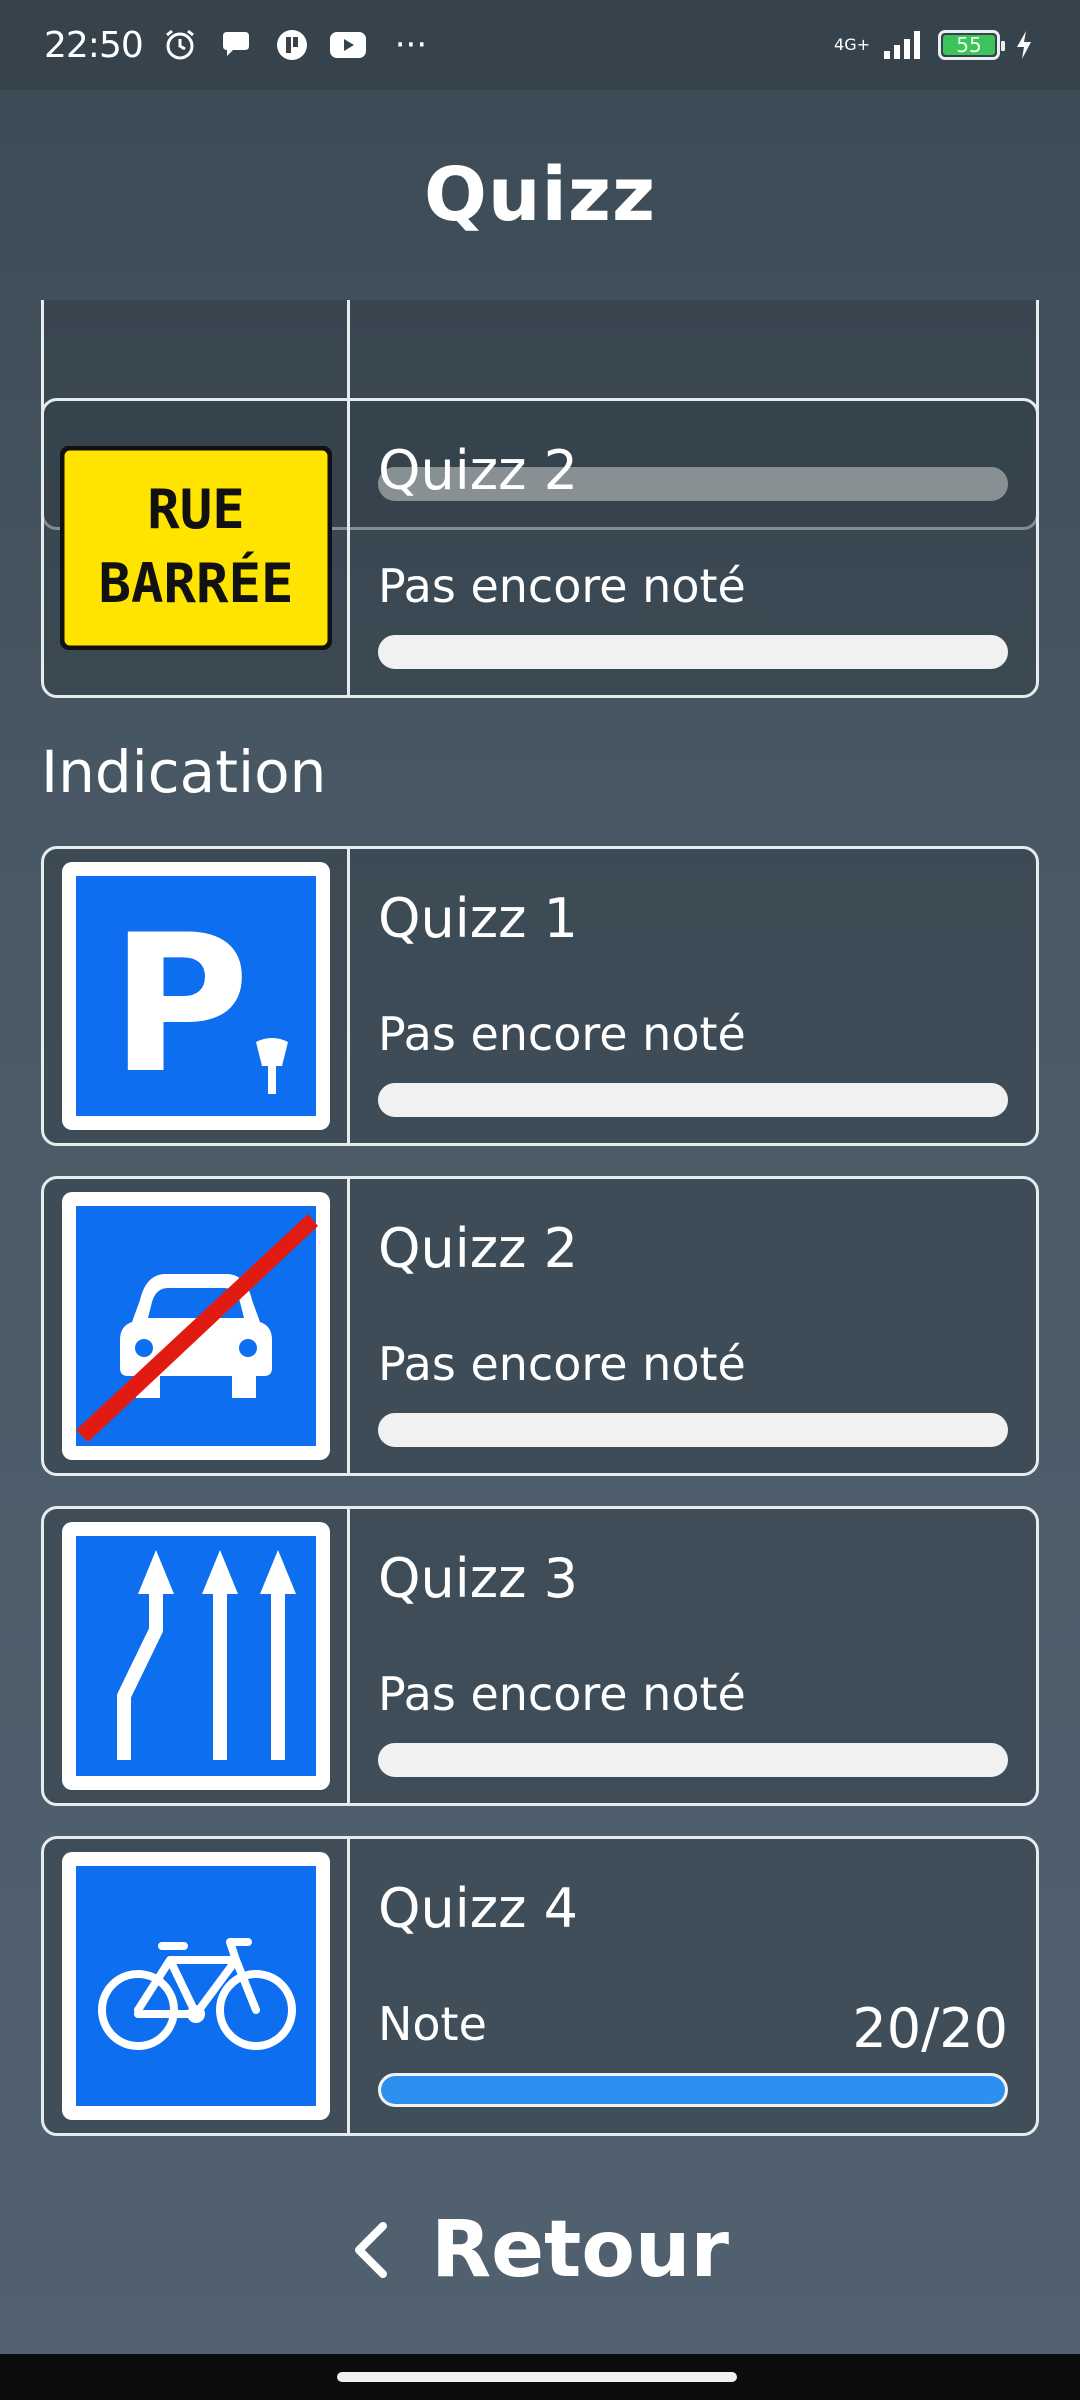 The image size is (1080, 2400). What do you see at coordinates (540, 195) in the screenshot?
I see `page-title: Quizz` at bounding box center [540, 195].